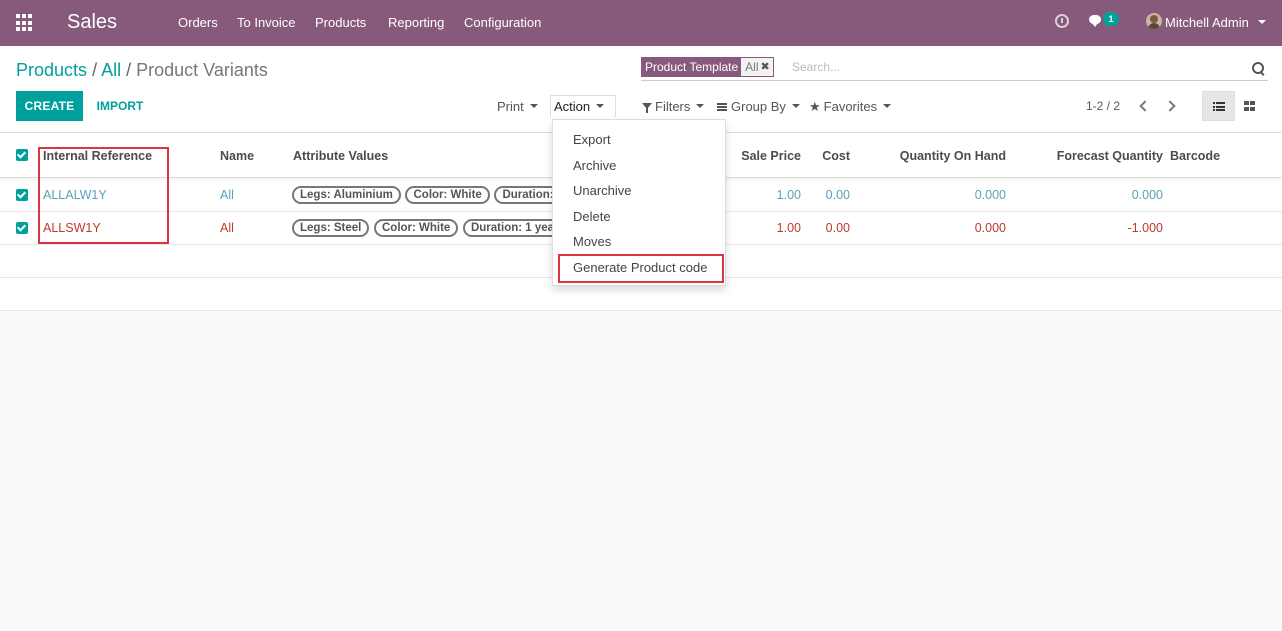 The height and width of the screenshot is (631, 1282). Describe the element at coordinates (266, 22) in the screenshot. I see `menu-to-invoice: To Invoice` at that location.